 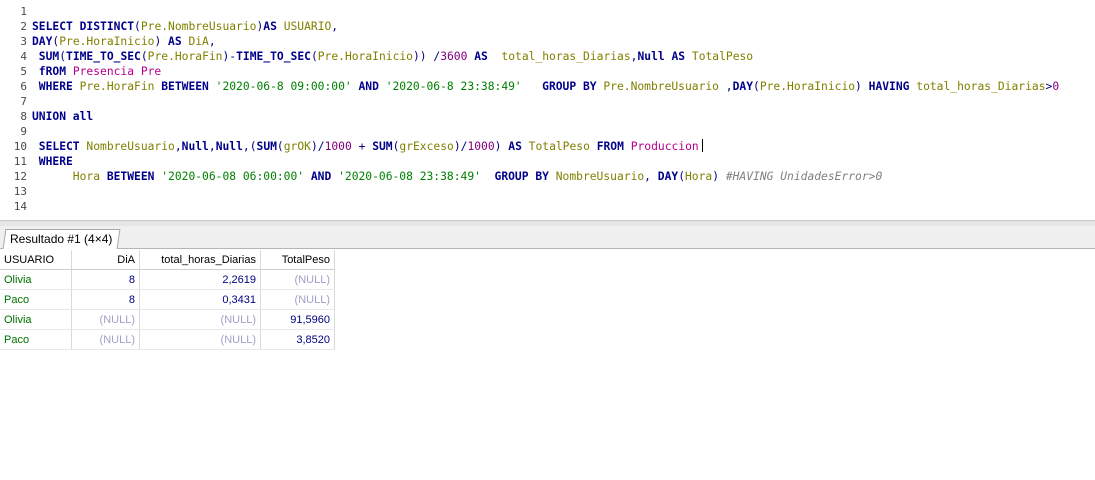 What do you see at coordinates (804, 176) in the screenshot?
I see `code-token: #HAVING UnidadesError>0` at bounding box center [804, 176].